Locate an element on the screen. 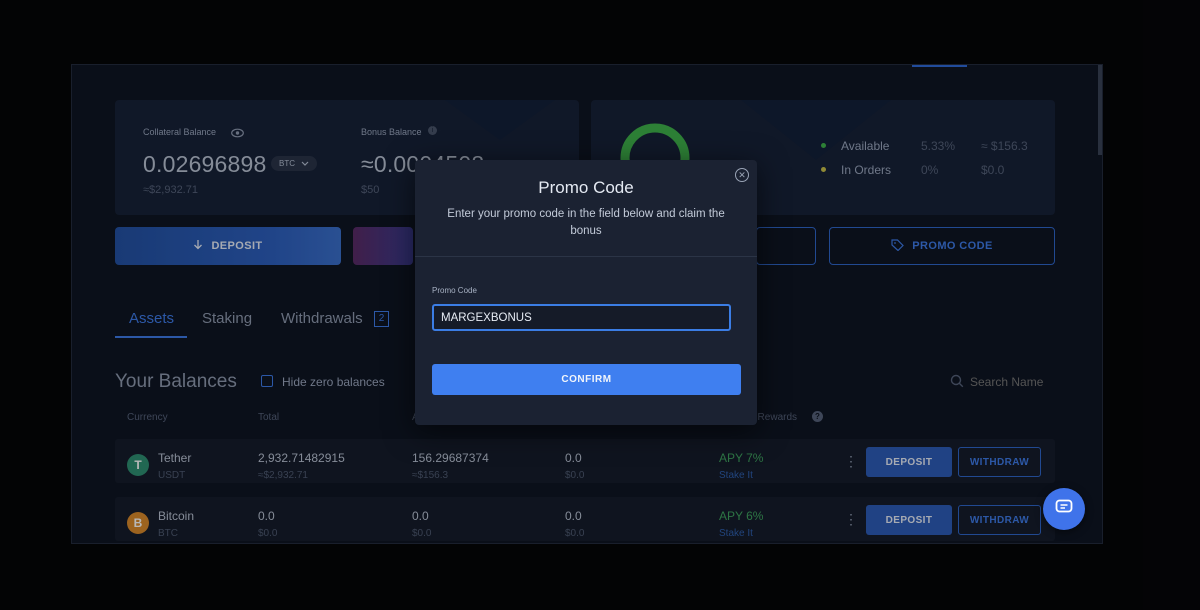 This screenshot has width=1200, height=610. currency-symbol: USDT is located at coordinates (172, 475).